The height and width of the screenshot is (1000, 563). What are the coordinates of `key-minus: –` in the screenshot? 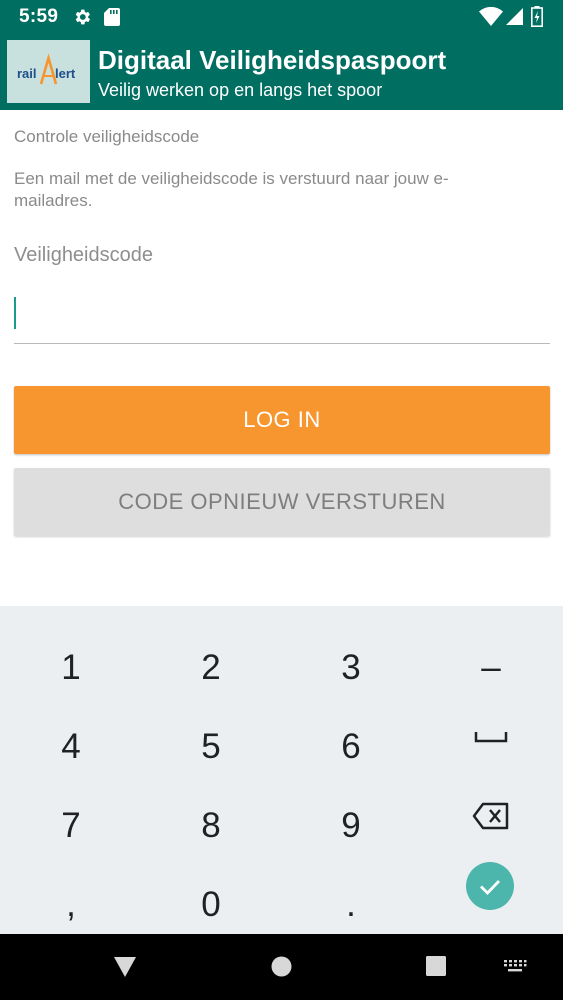 It's located at (491, 657).